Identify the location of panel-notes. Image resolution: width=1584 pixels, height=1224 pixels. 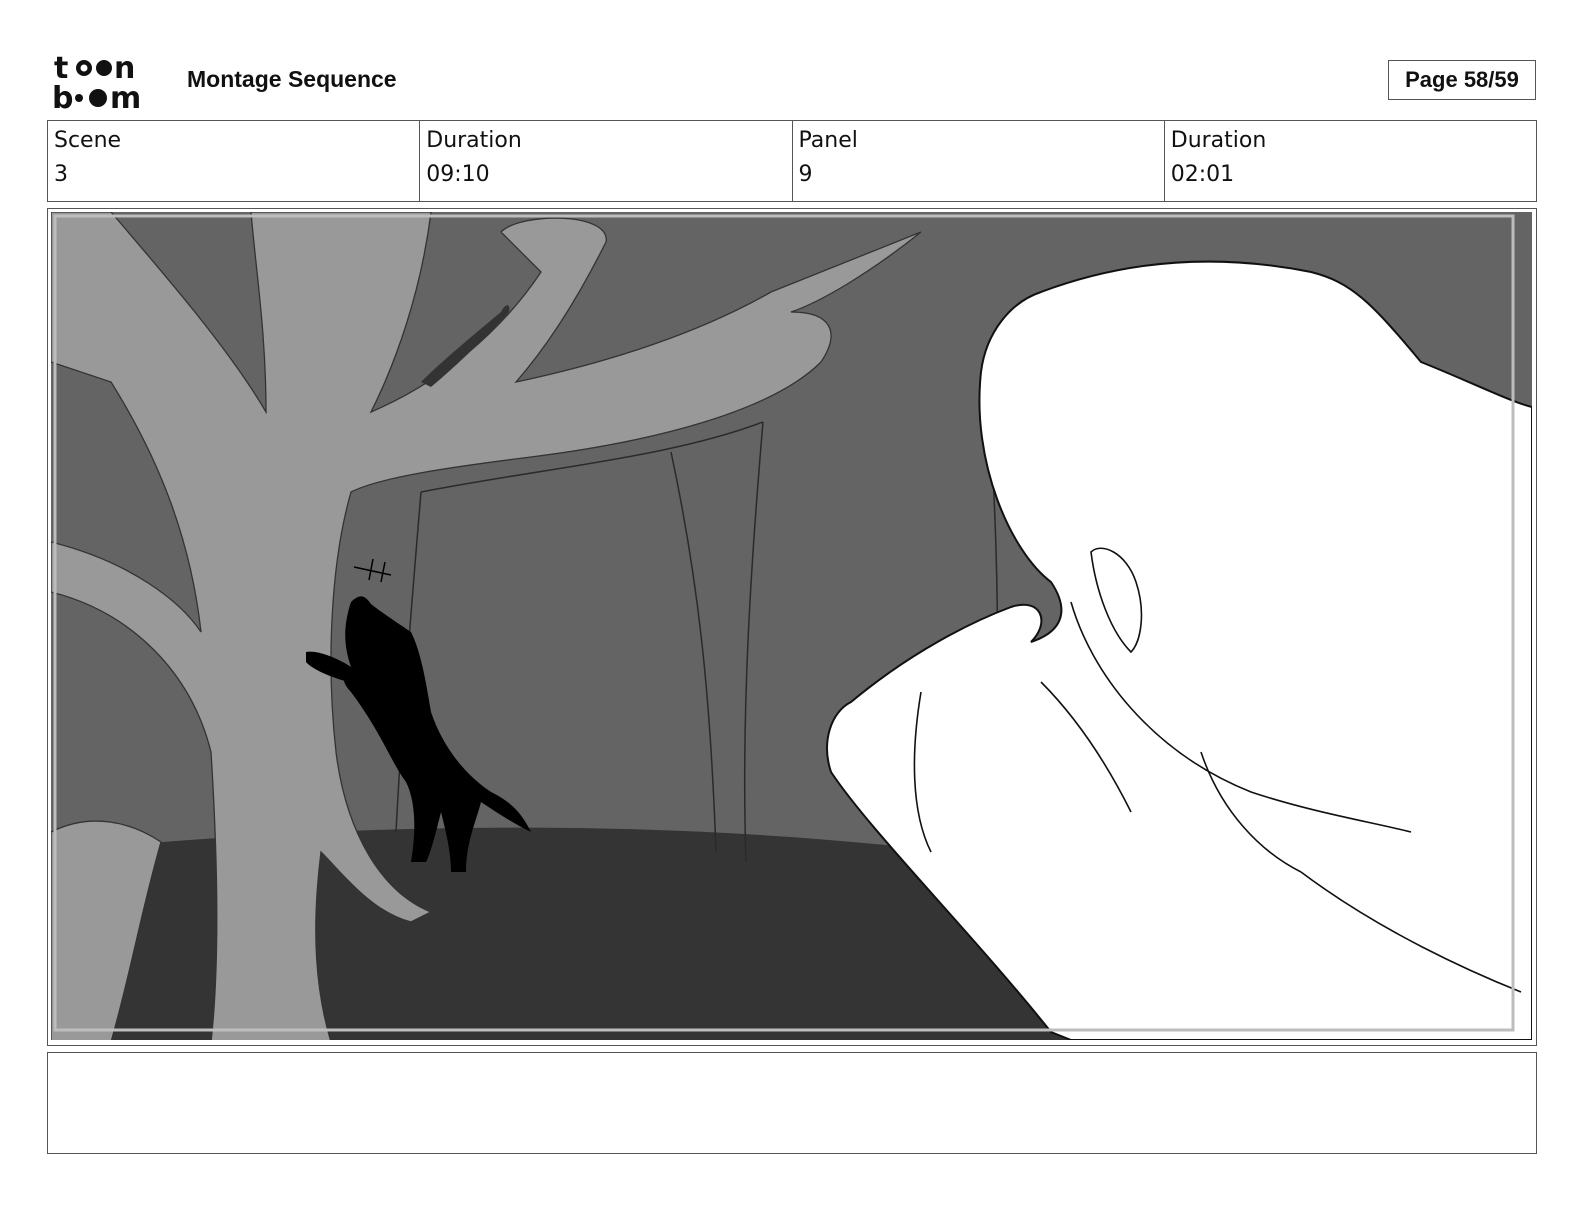
(792, 1103).